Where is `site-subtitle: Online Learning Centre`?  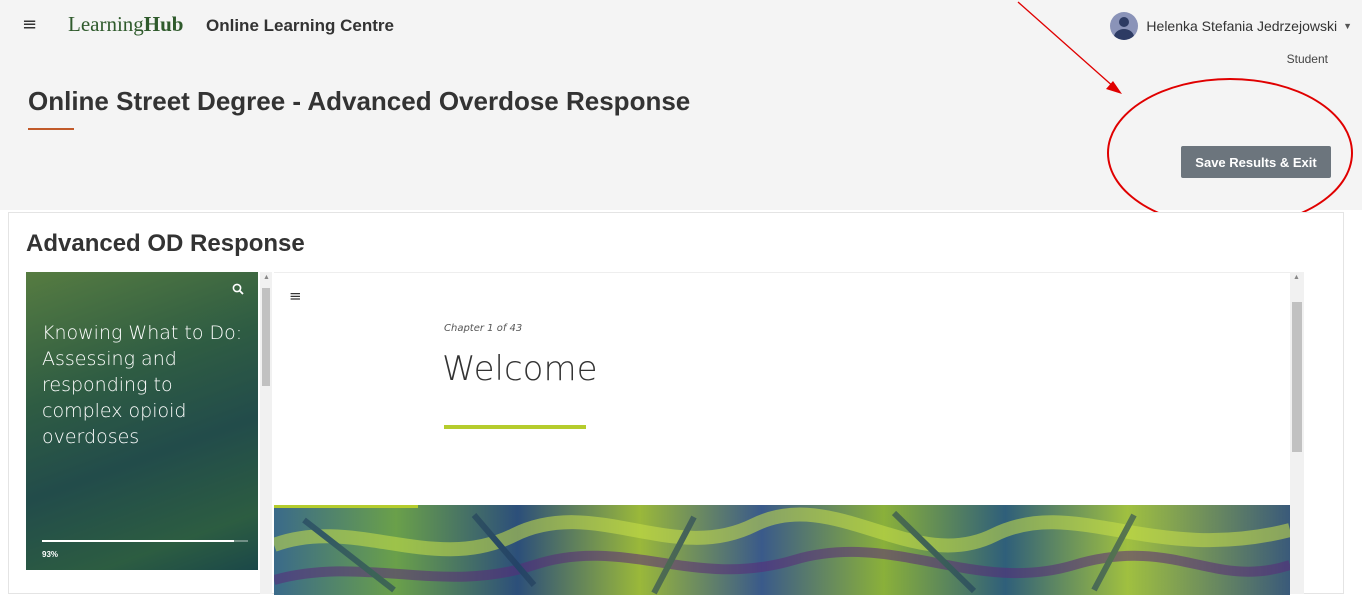 site-subtitle: Online Learning Centre is located at coordinates (300, 25).